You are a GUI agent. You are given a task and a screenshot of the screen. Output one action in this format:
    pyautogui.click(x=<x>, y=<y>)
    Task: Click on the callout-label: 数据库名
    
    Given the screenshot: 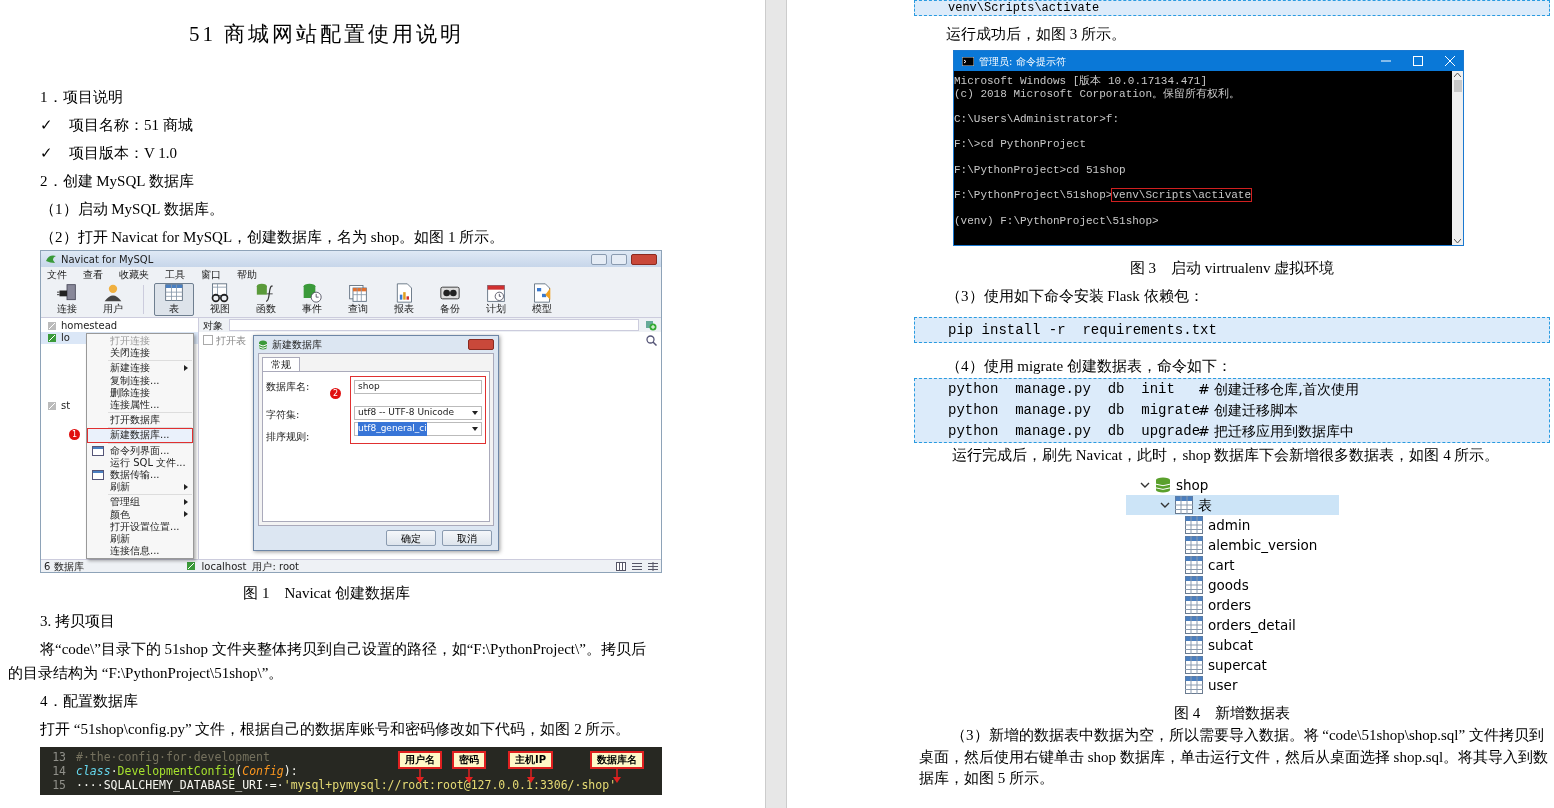 What is the action you would take?
    pyautogui.click(x=617, y=760)
    